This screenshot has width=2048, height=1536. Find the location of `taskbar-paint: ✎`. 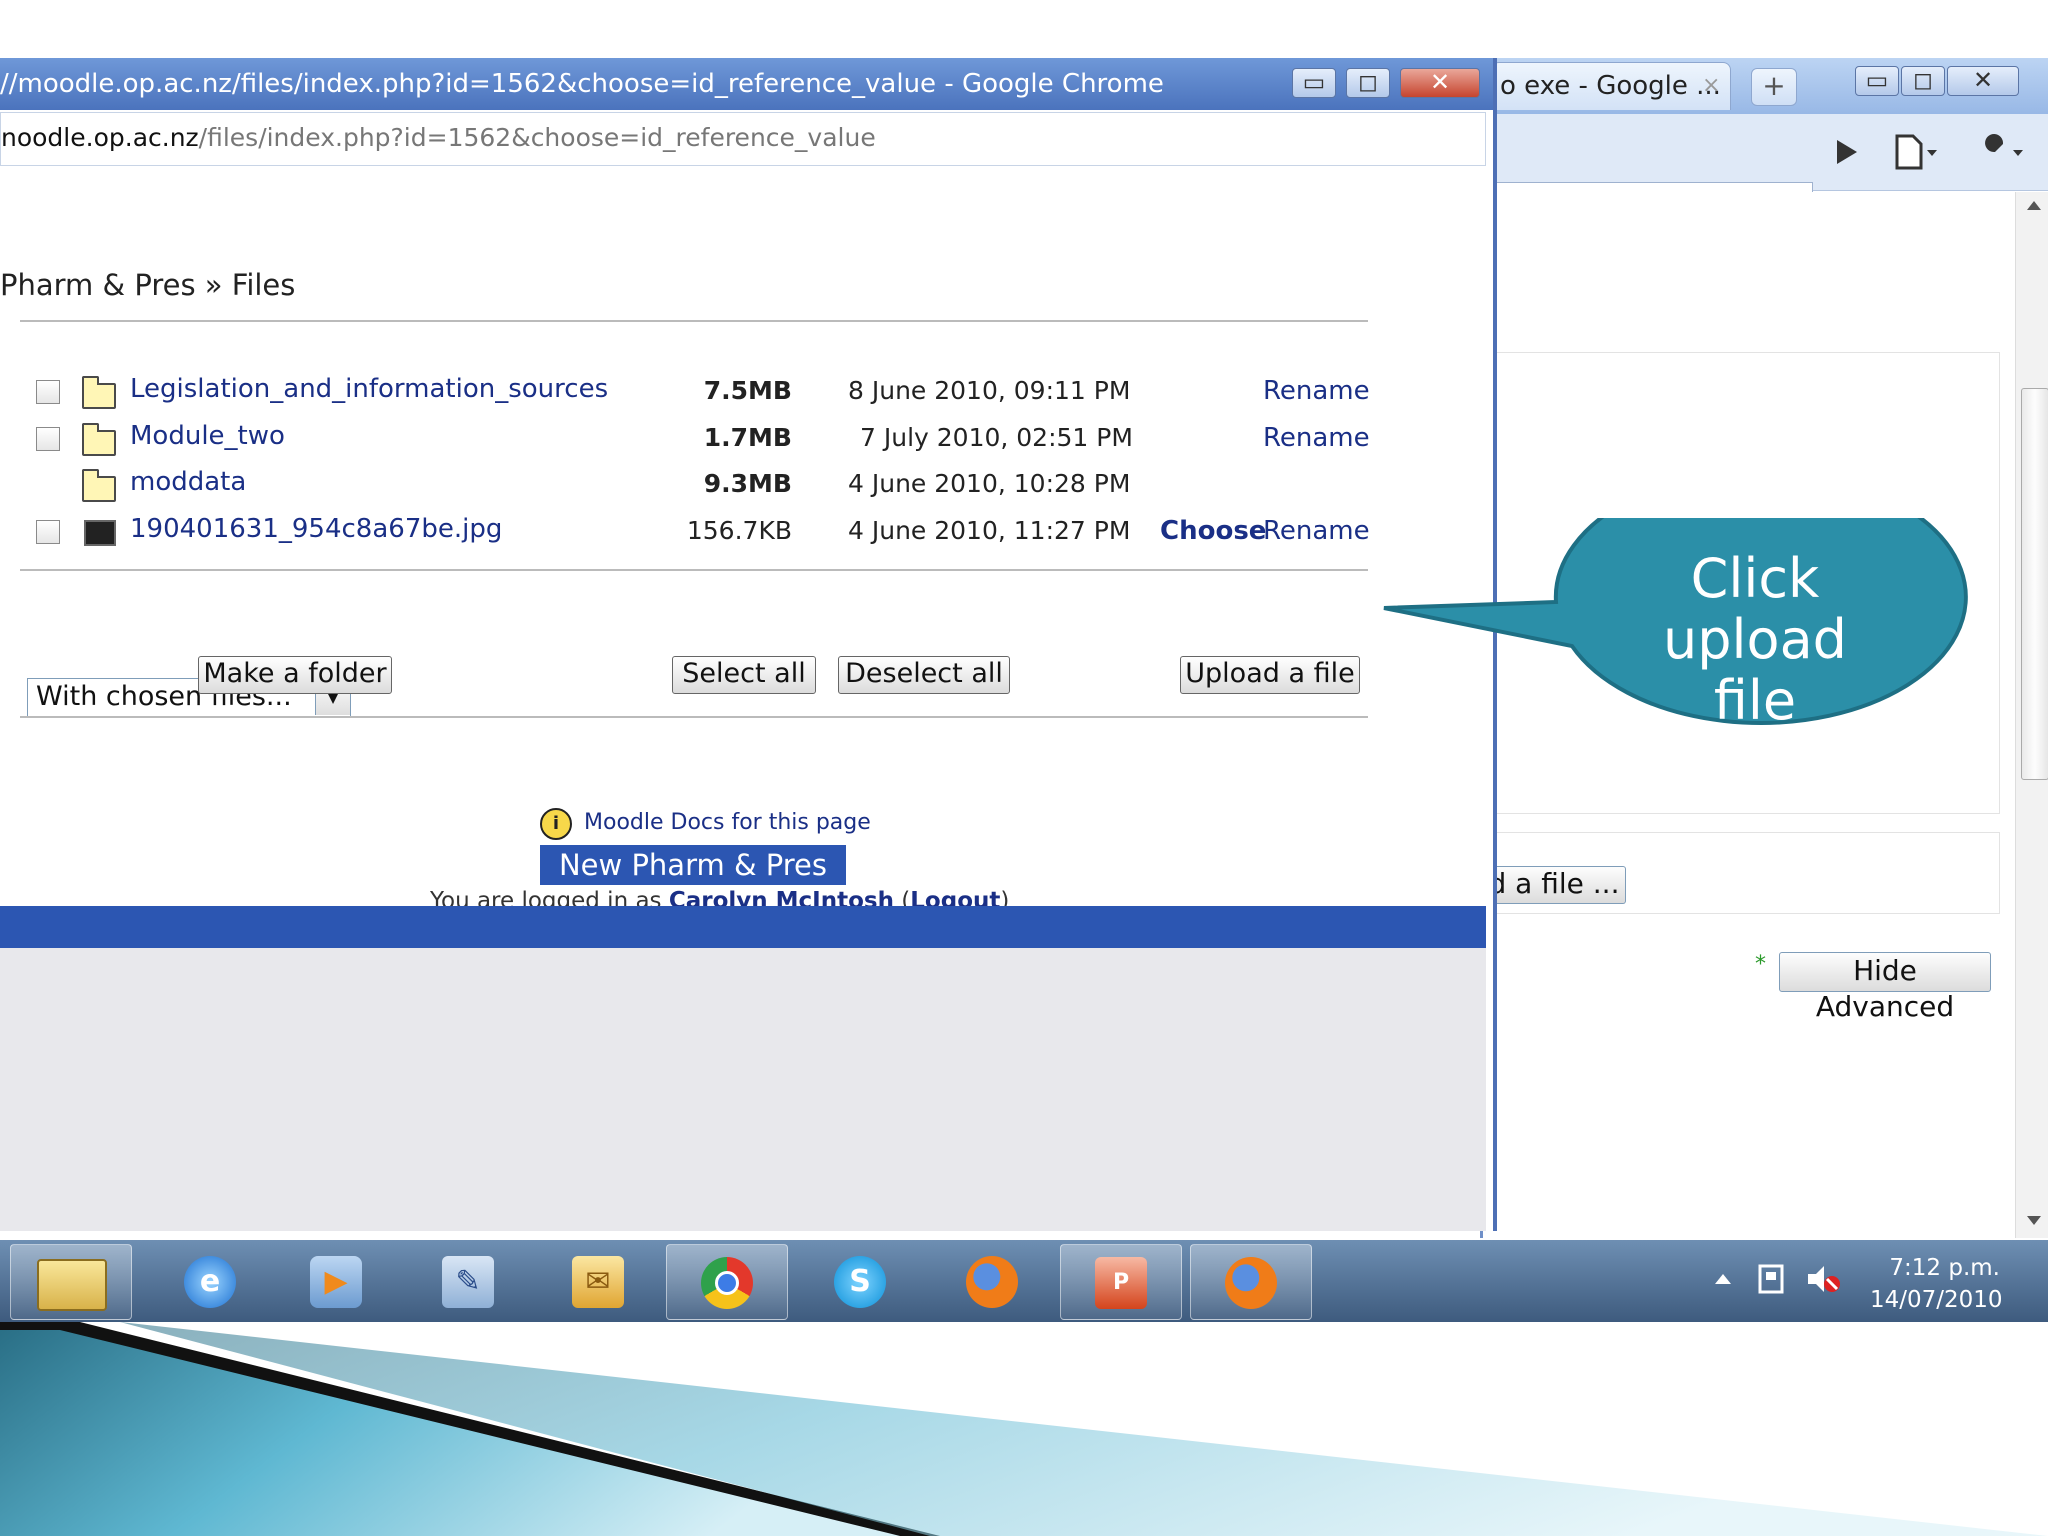

taskbar-paint: ✎ is located at coordinates (468, 1281).